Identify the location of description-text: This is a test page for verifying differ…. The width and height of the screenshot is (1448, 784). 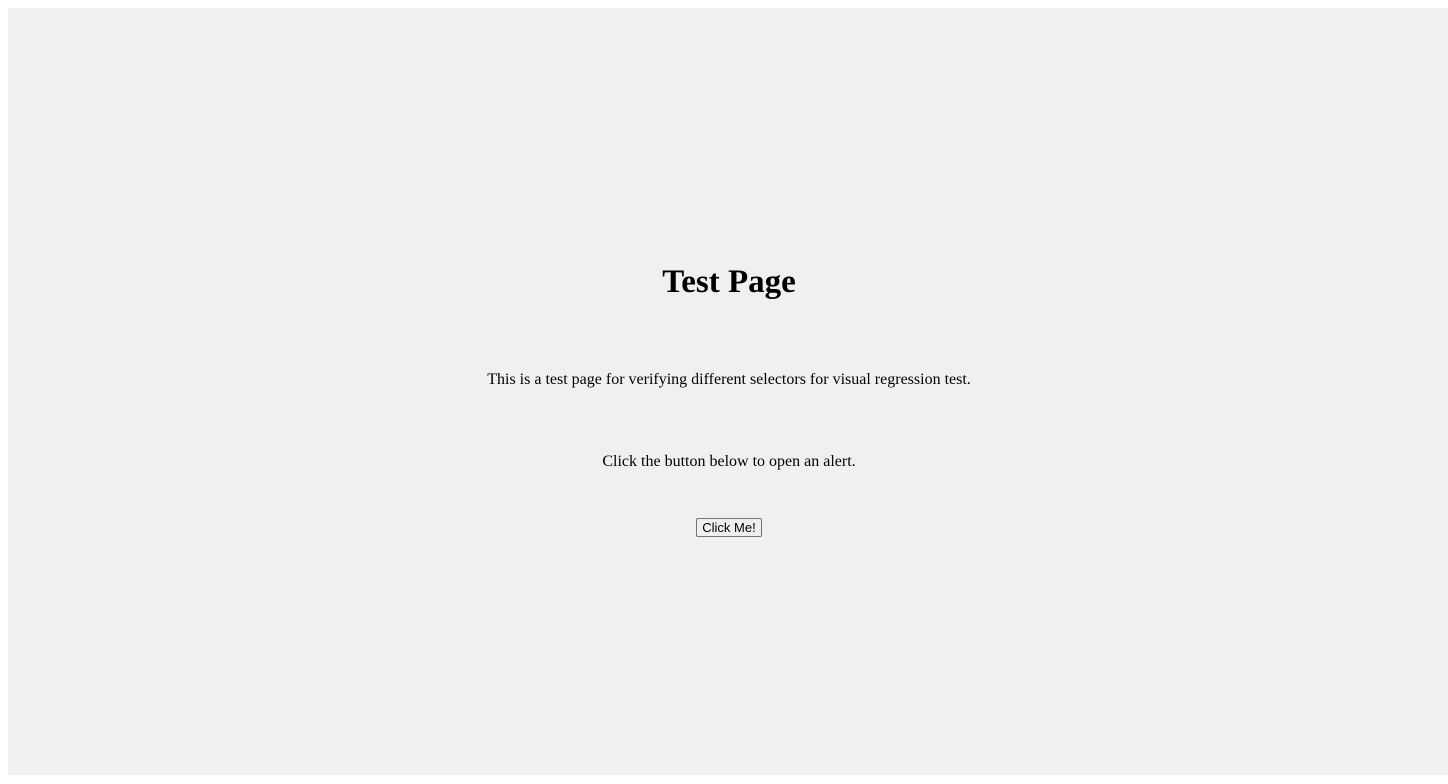
(729, 379).